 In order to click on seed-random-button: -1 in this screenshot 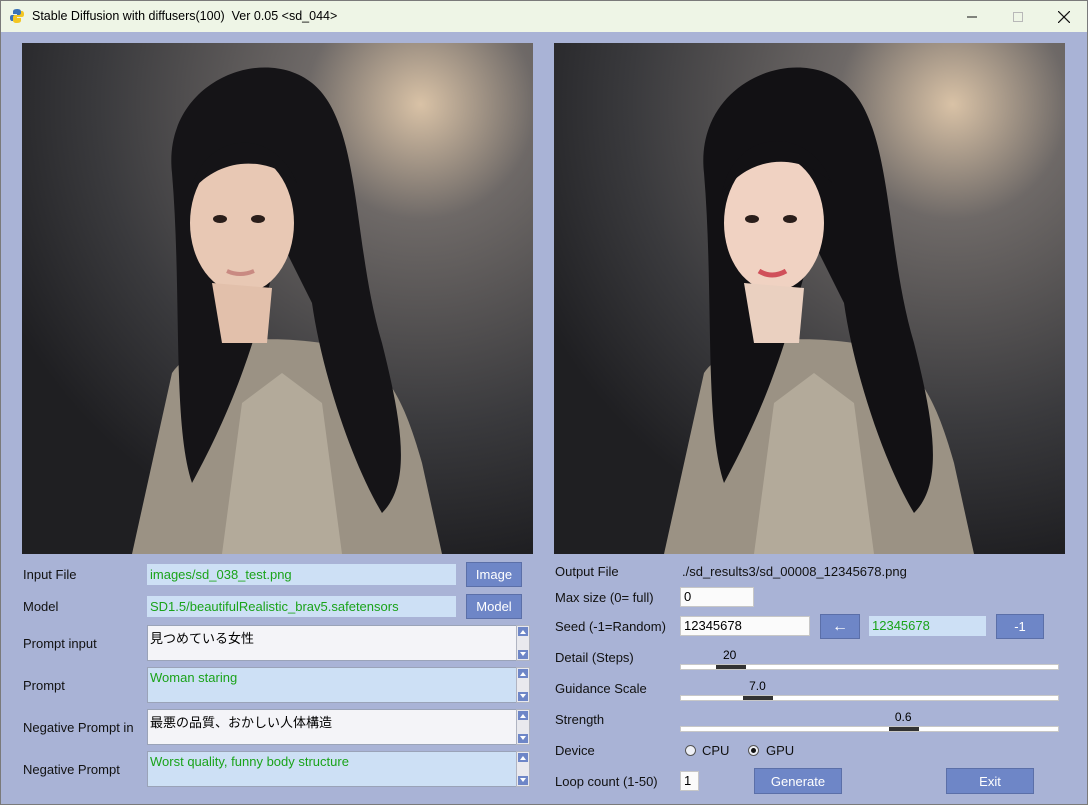, I will do `click(1020, 626)`.